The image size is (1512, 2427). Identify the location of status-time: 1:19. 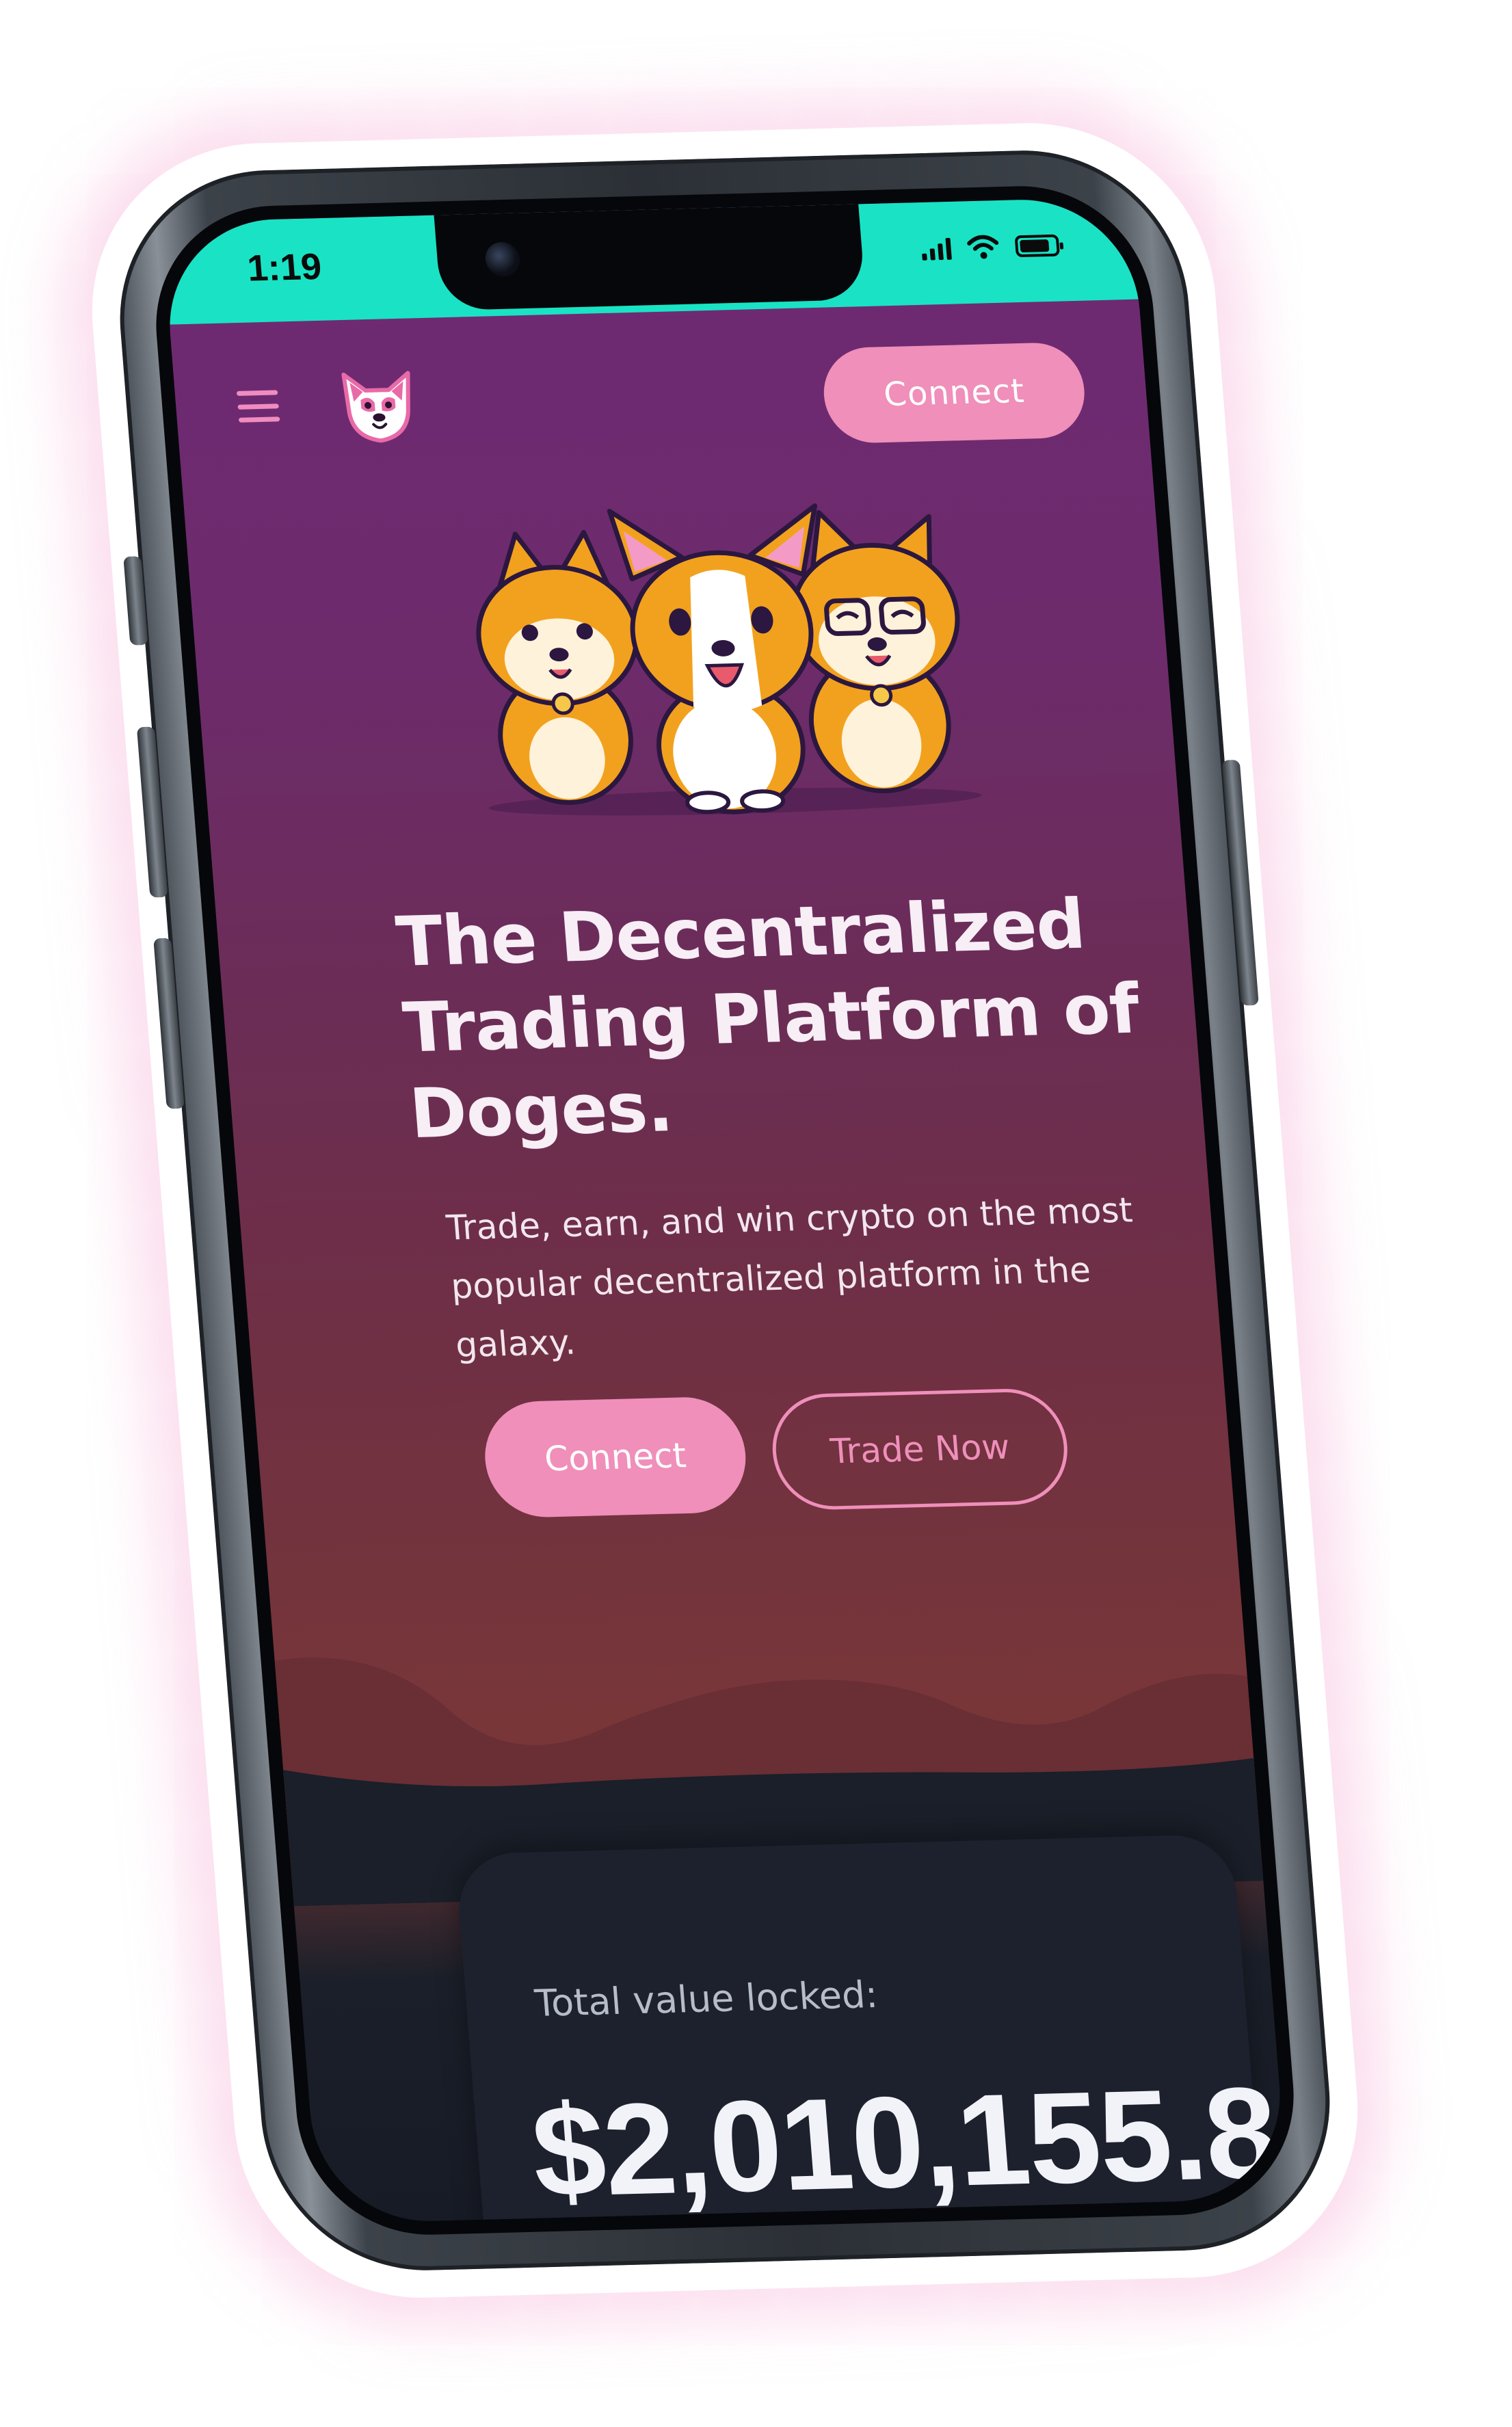
(284, 267).